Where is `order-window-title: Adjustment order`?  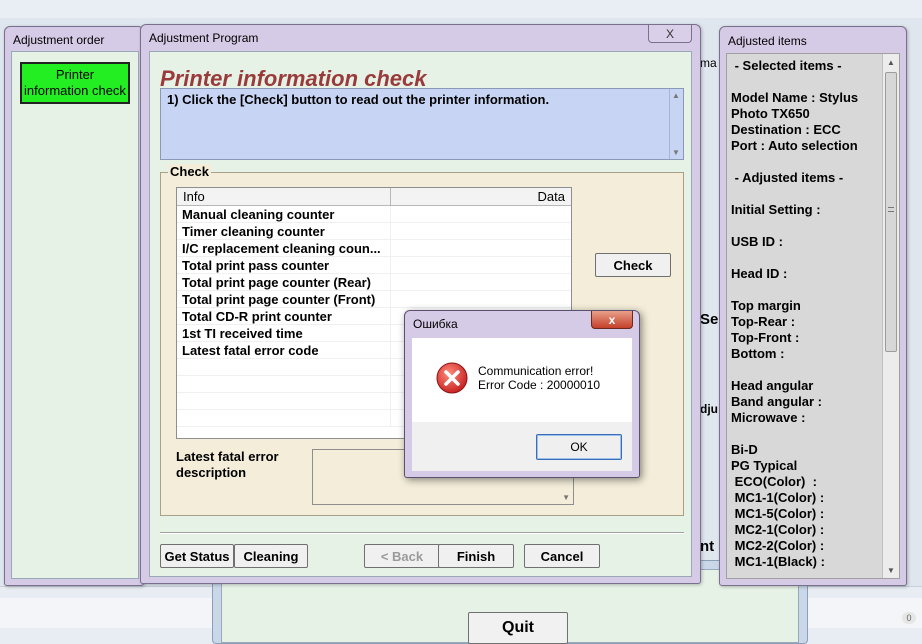
order-window-title: Adjustment order is located at coordinates (59, 40).